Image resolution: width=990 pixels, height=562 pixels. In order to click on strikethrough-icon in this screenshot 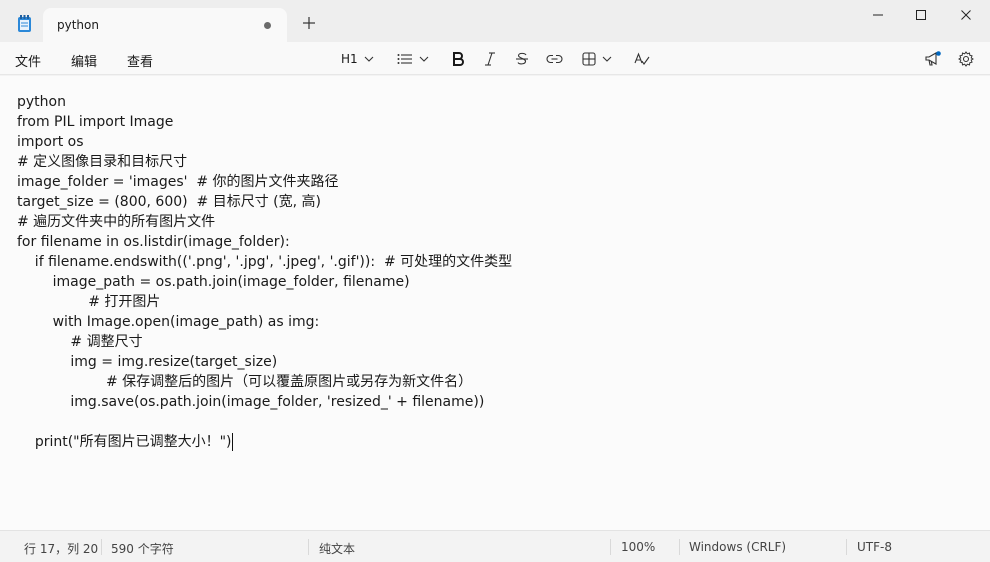, I will do `click(522, 58)`.